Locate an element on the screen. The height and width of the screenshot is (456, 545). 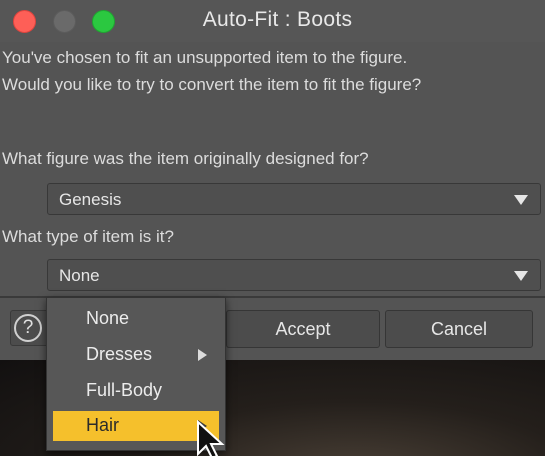
menu-item-dresses: Dresses is located at coordinates (136, 355).